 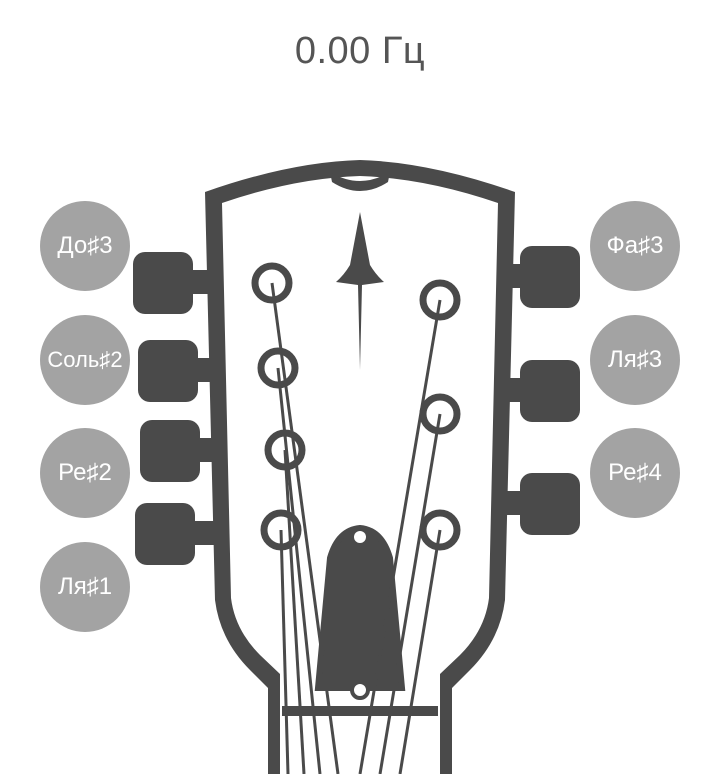 I want to click on nut, so click(x=360, y=711).